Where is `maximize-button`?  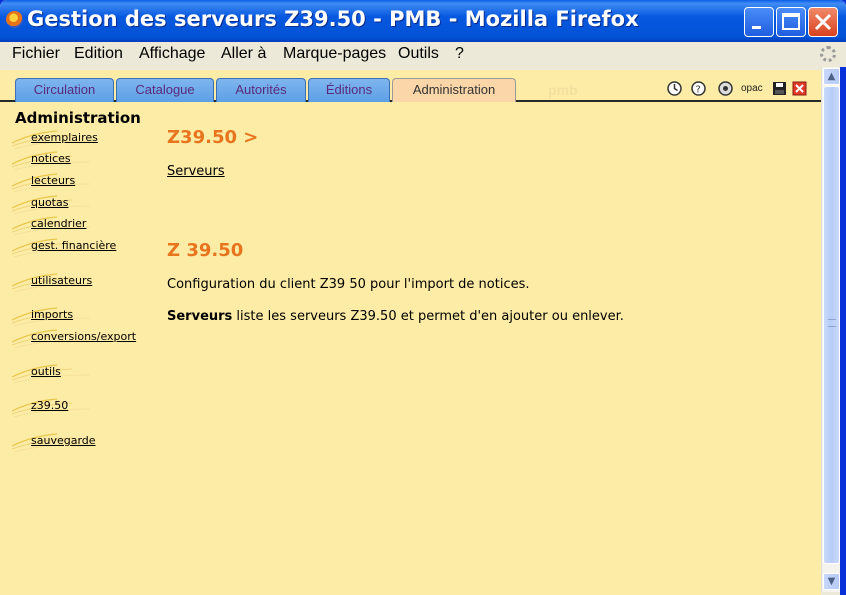 maximize-button is located at coordinates (791, 22).